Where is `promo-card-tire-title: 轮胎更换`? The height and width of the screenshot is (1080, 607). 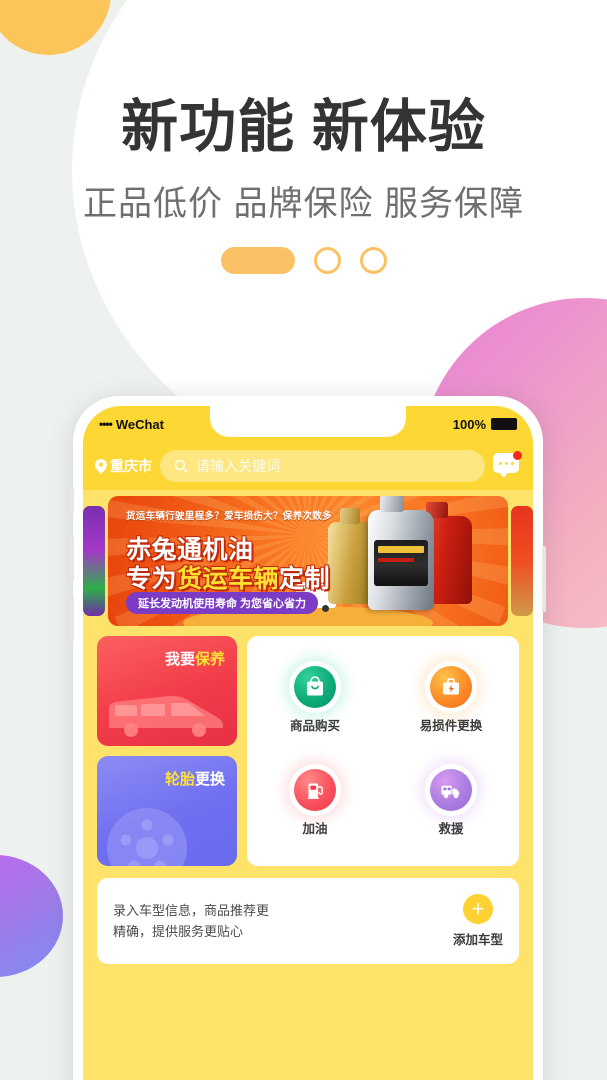 promo-card-tire-title: 轮胎更换 is located at coordinates (161, 778).